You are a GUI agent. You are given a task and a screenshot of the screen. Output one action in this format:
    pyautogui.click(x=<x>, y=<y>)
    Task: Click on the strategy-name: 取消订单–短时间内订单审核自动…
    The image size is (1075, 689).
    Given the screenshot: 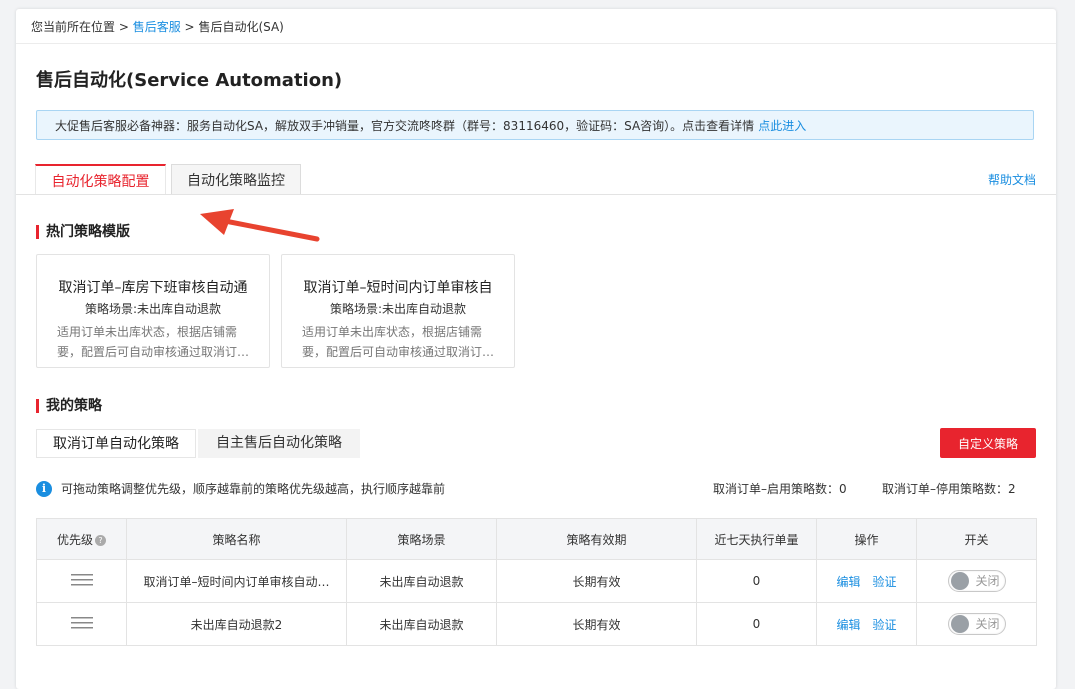 What is the action you would take?
    pyautogui.click(x=236, y=581)
    